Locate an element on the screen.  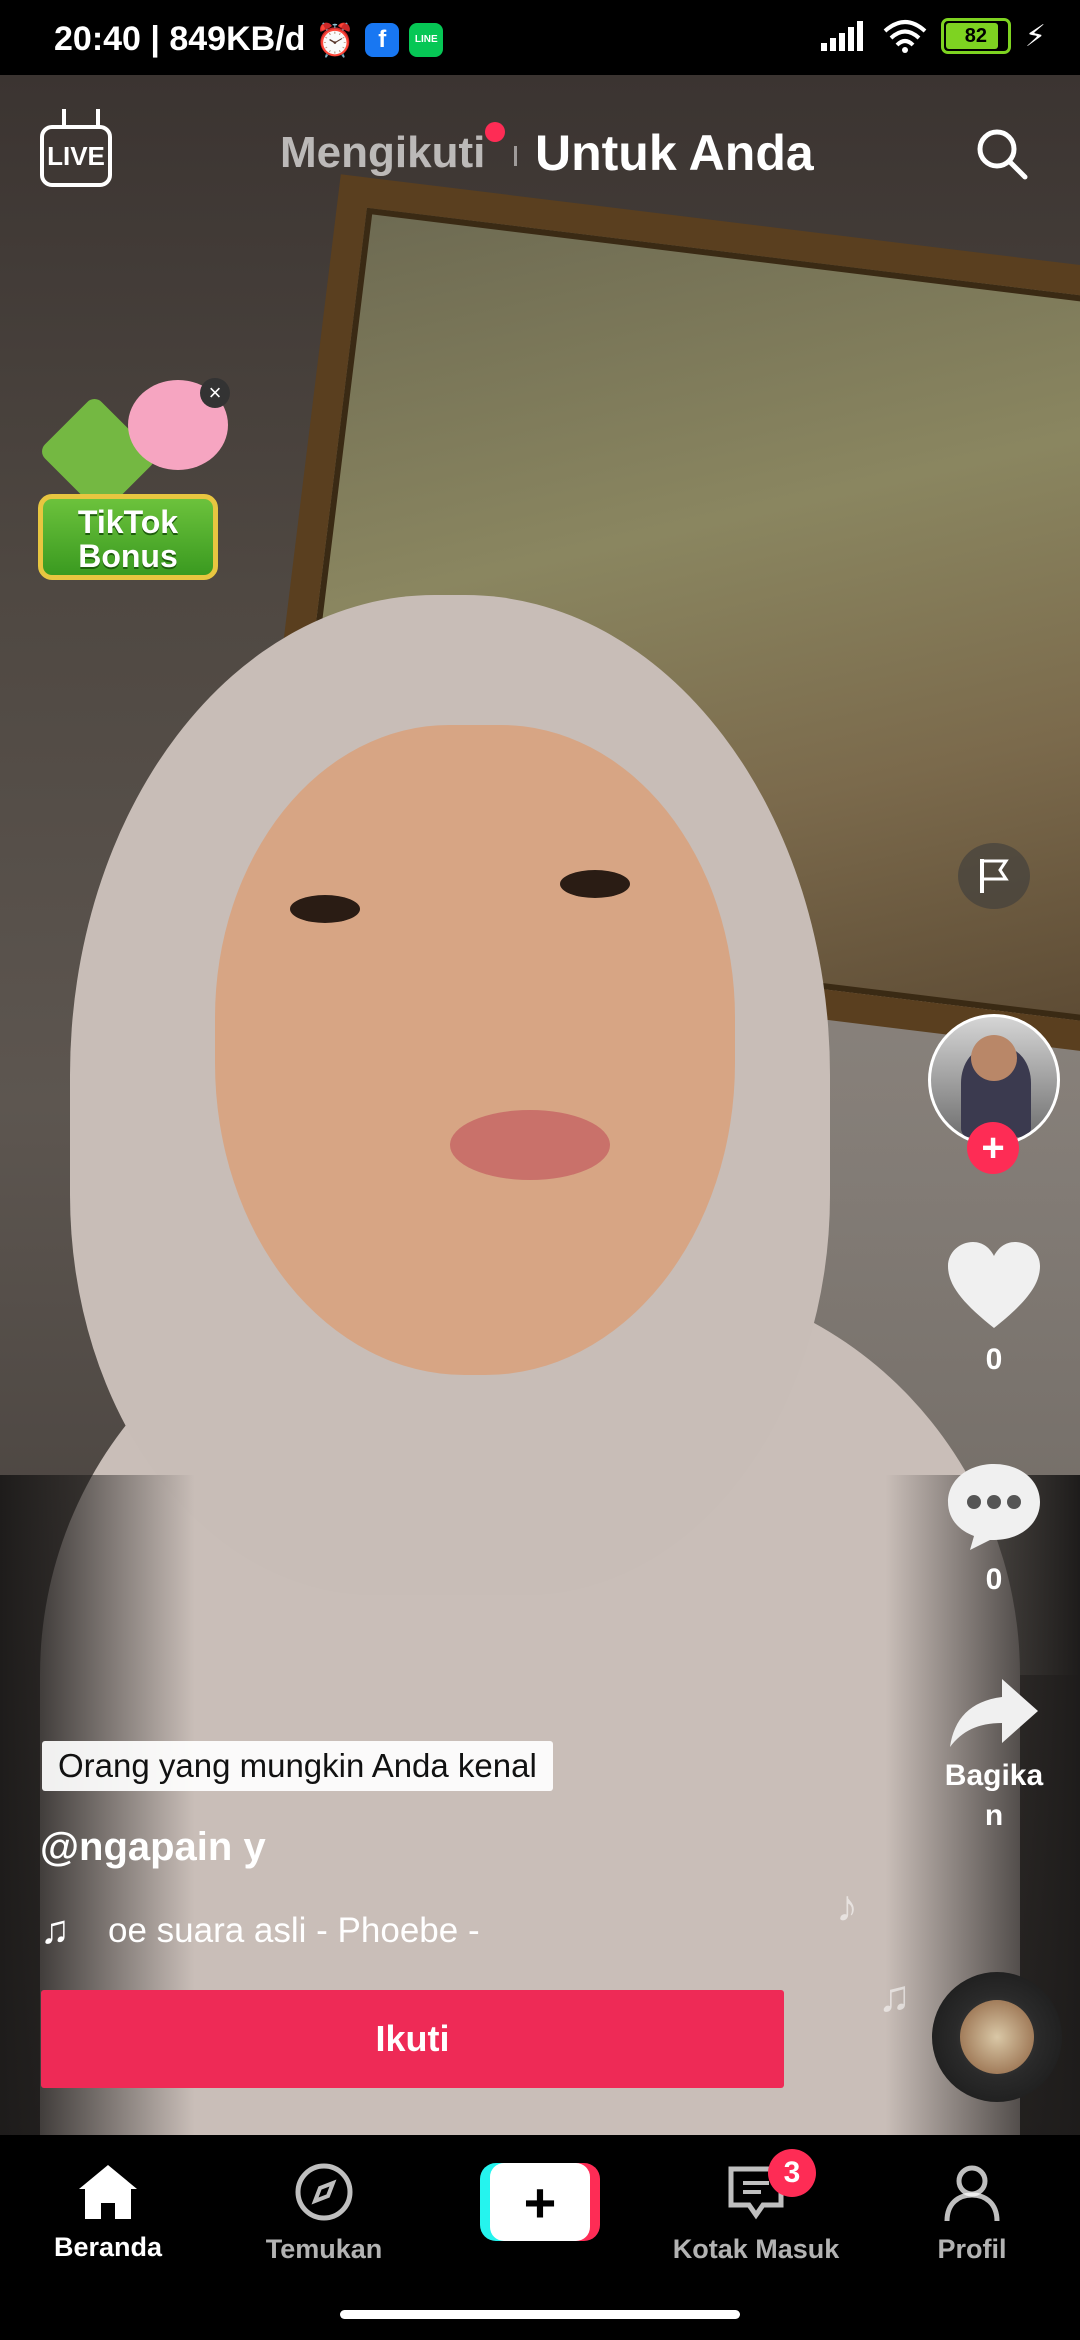
alarm-icon: ⏰ is located at coordinates (335, 39).